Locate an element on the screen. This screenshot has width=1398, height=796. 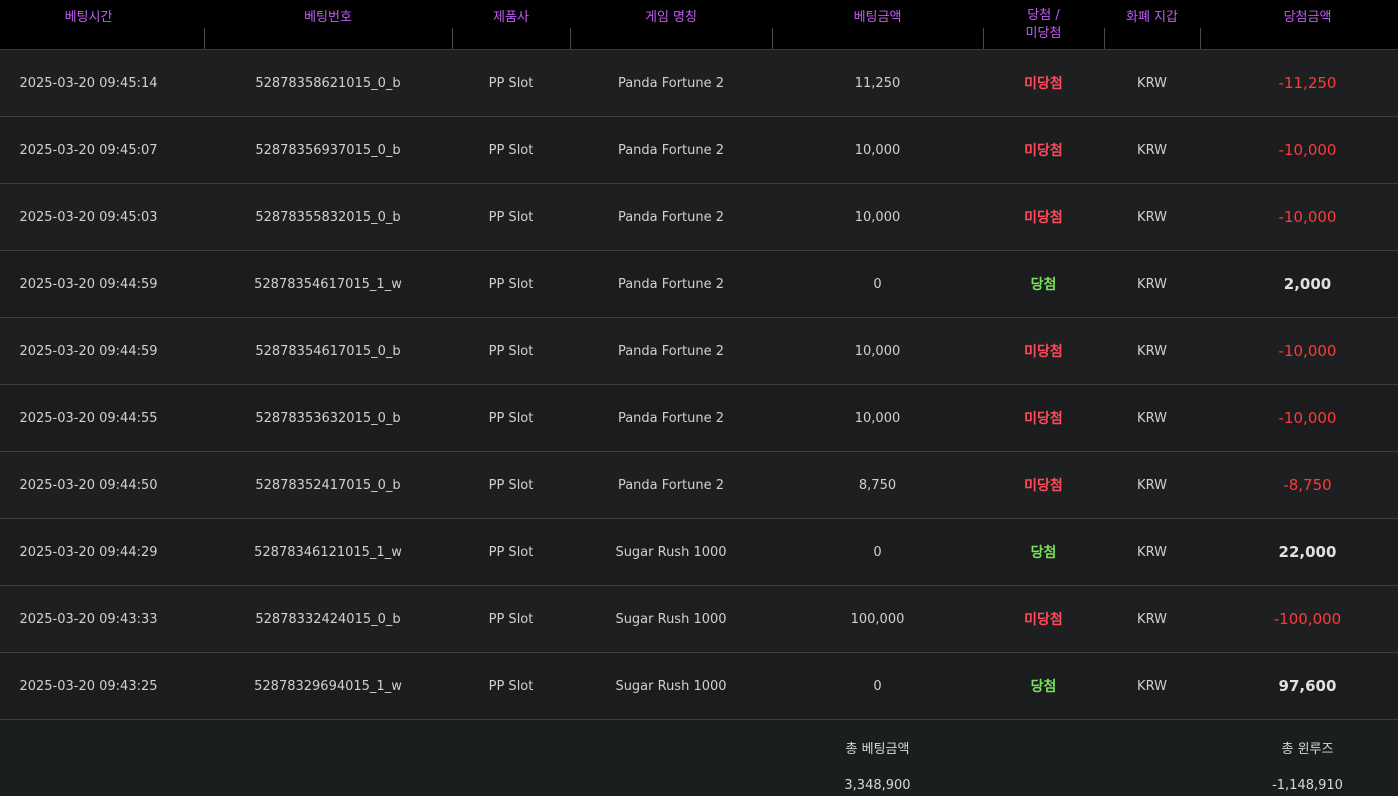
table-footer: 총 베팅금액 3,348,900 총 윈루즈 -1,148,910 is located at coordinates (699, 758).